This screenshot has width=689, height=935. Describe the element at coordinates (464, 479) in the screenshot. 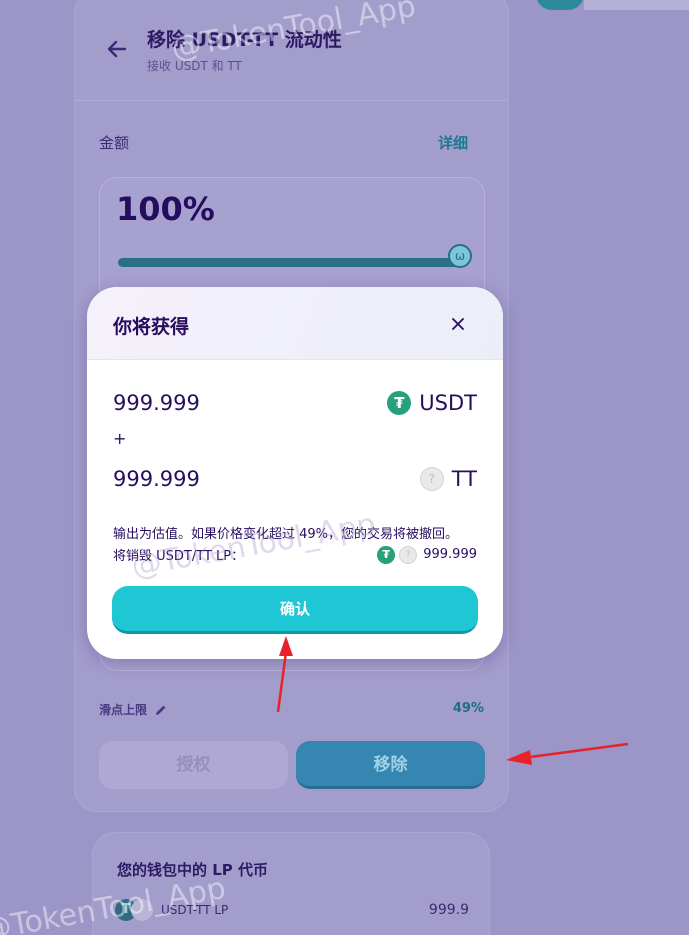

I see `token-symbol: TT` at that location.